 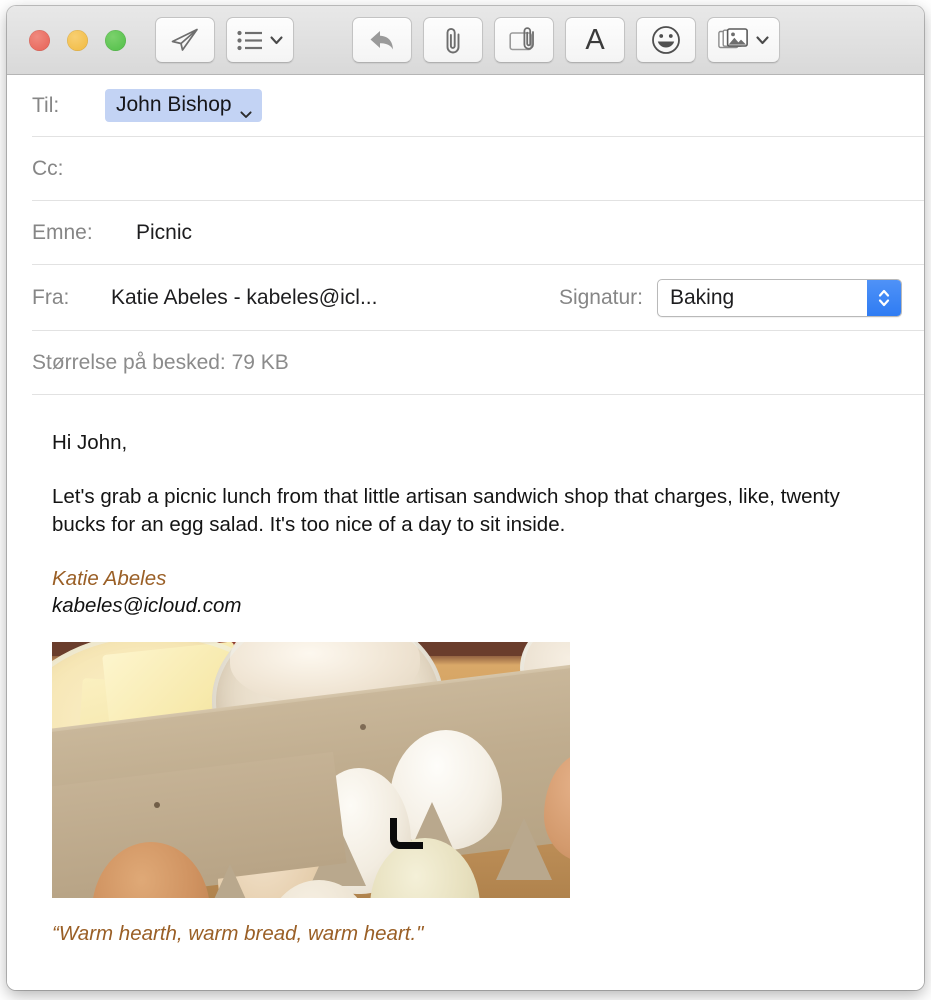 I want to click on toolbar-group-send, so click(x=224, y=40).